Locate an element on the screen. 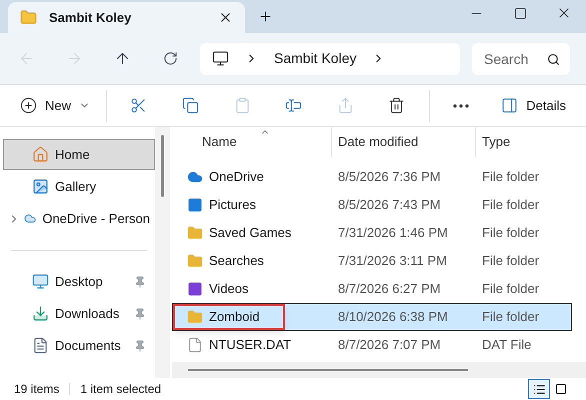 The height and width of the screenshot is (400, 586). cut-icon is located at coordinates (139, 105).